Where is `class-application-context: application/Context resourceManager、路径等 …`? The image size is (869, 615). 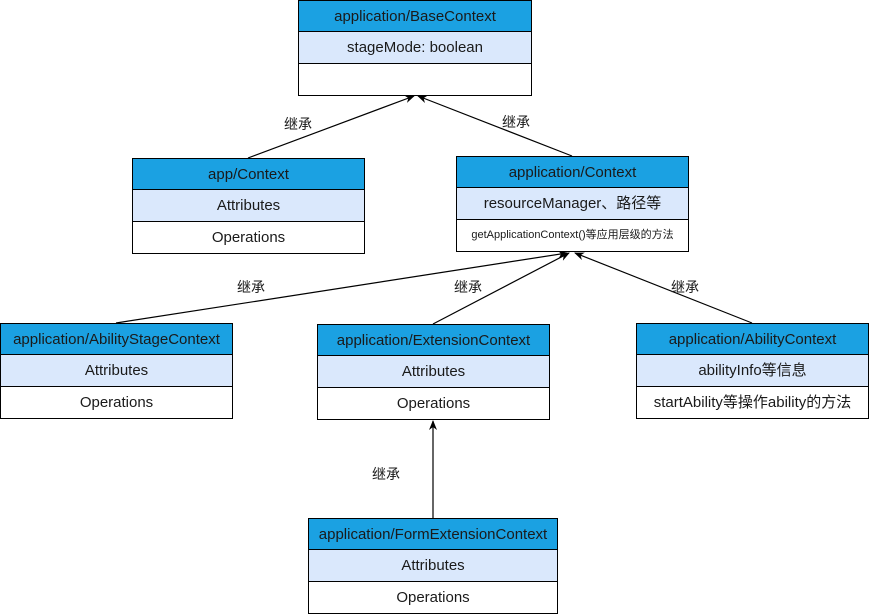 class-application-context: application/Context resourceManager、路径等 … is located at coordinates (572, 204).